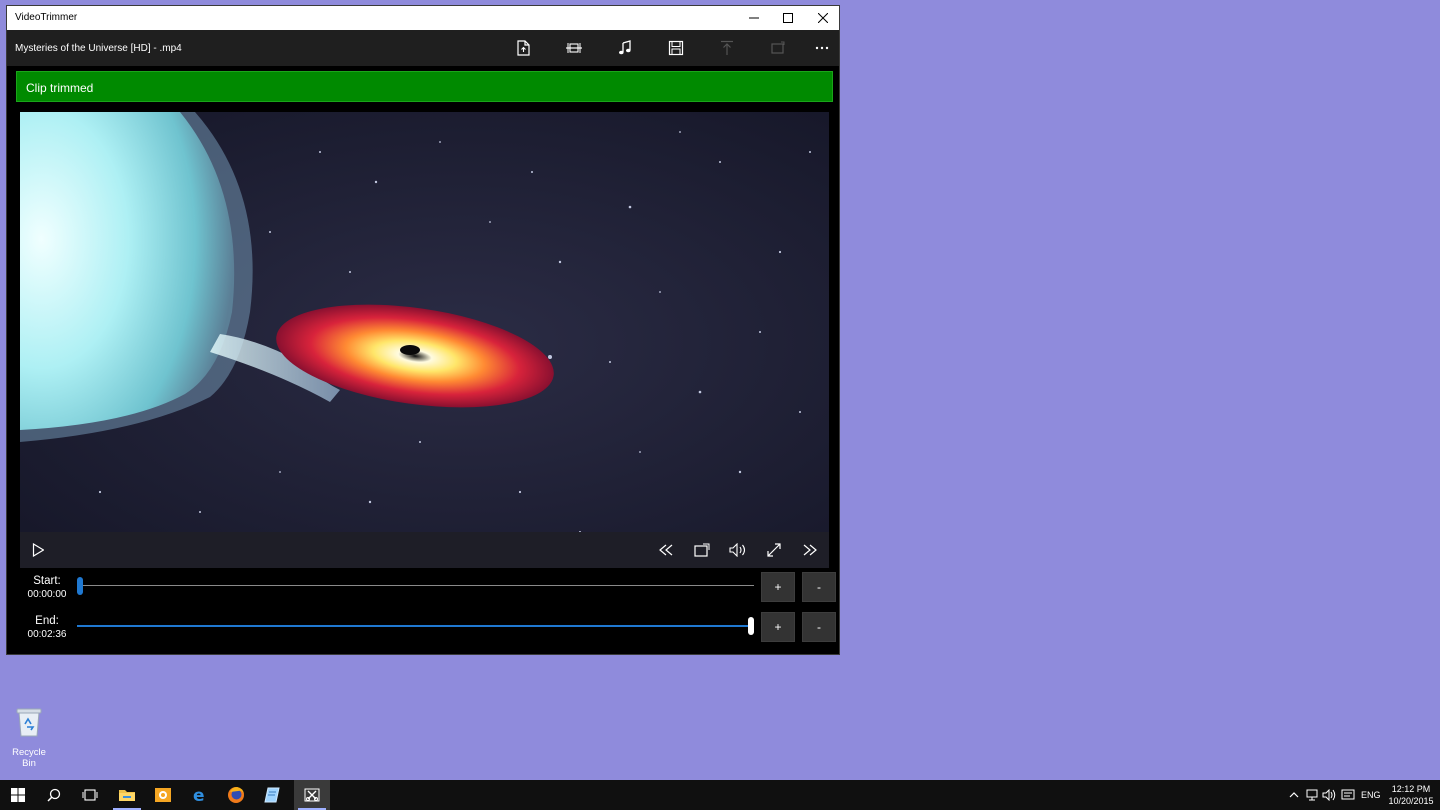  What do you see at coordinates (819, 627) in the screenshot?
I see `end-minus-button: -` at bounding box center [819, 627].